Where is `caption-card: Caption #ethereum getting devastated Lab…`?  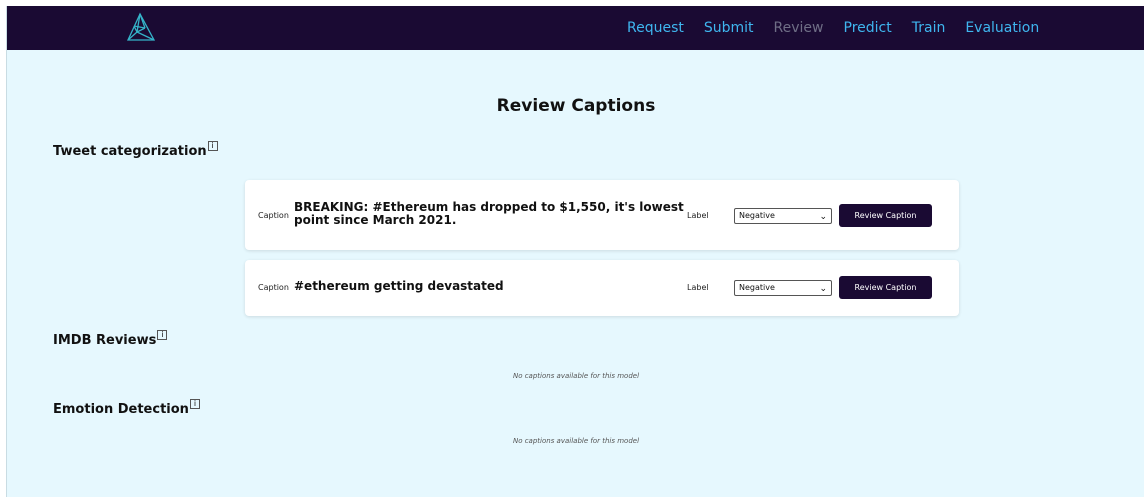
caption-card: Caption #ethereum getting devastated Lab… is located at coordinates (602, 288).